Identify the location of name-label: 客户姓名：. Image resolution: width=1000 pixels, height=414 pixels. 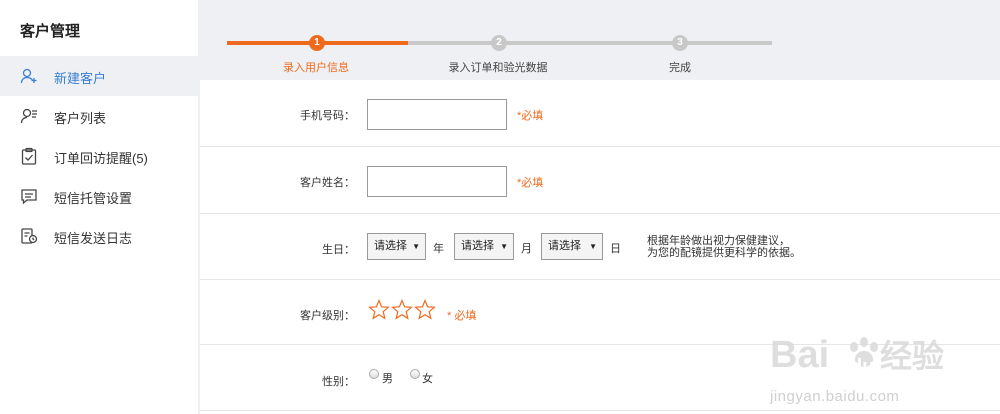
(327, 183).